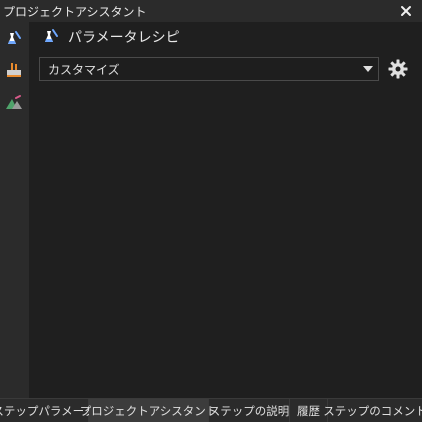 Image resolution: width=422 pixels, height=422 pixels. I want to click on tab-step-parameters: ステップパラメータ, so click(48, 410).